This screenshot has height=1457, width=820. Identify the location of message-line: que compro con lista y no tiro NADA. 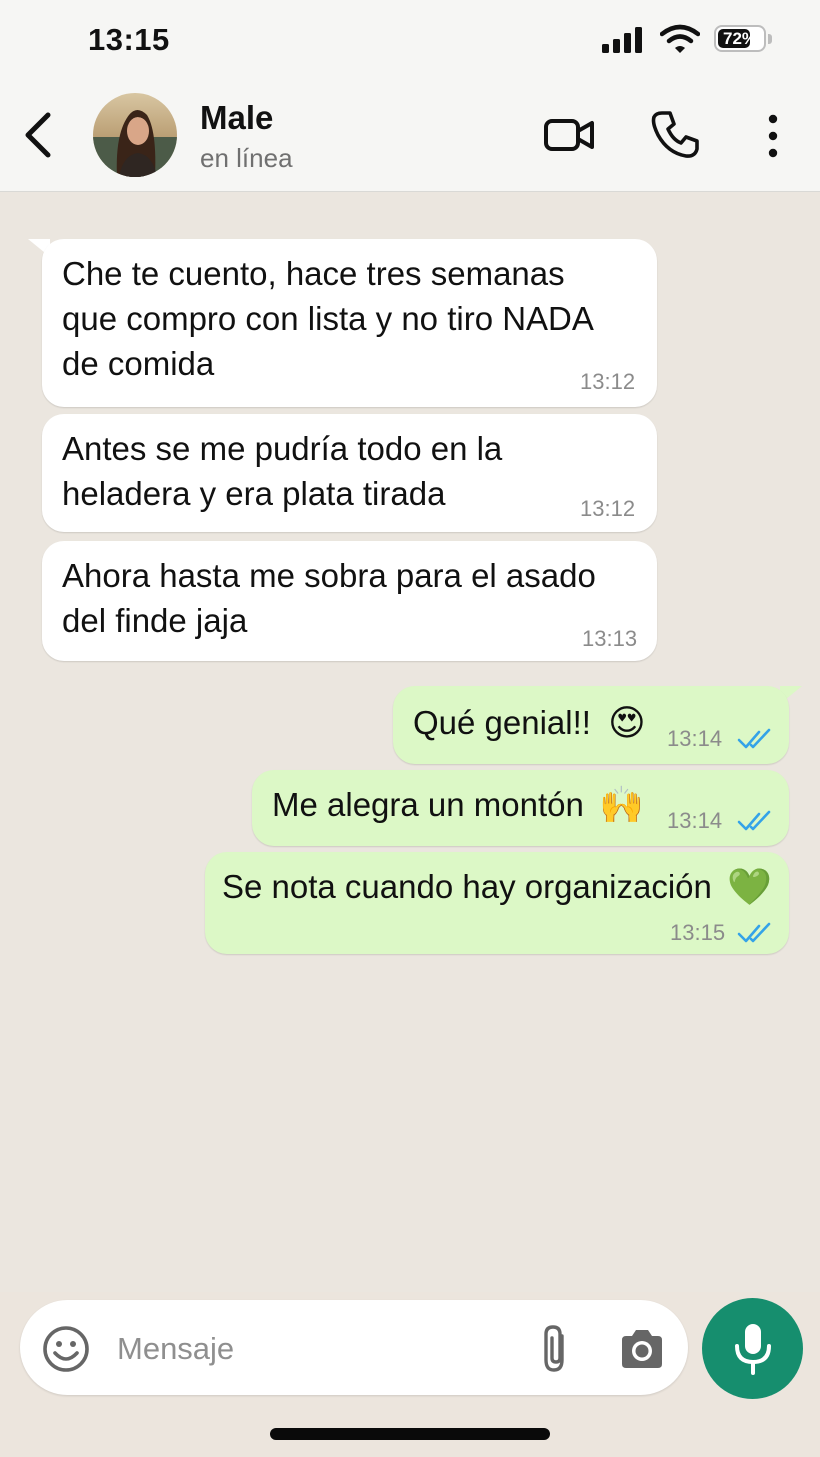
(328, 318).